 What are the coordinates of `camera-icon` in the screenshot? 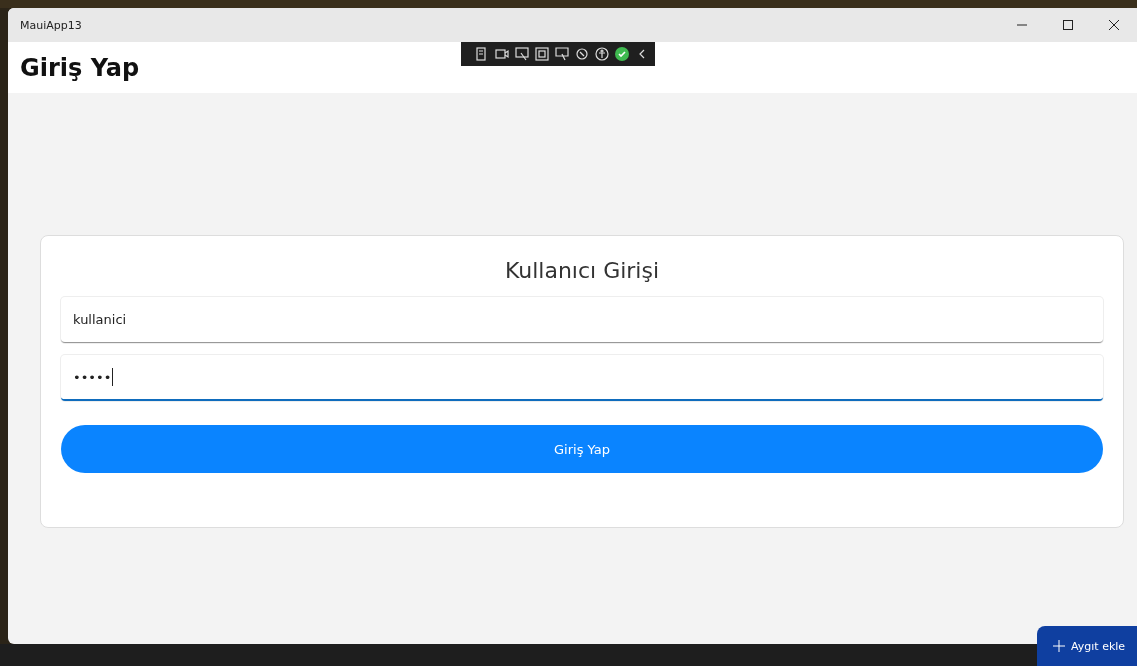 It's located at (502, 54).